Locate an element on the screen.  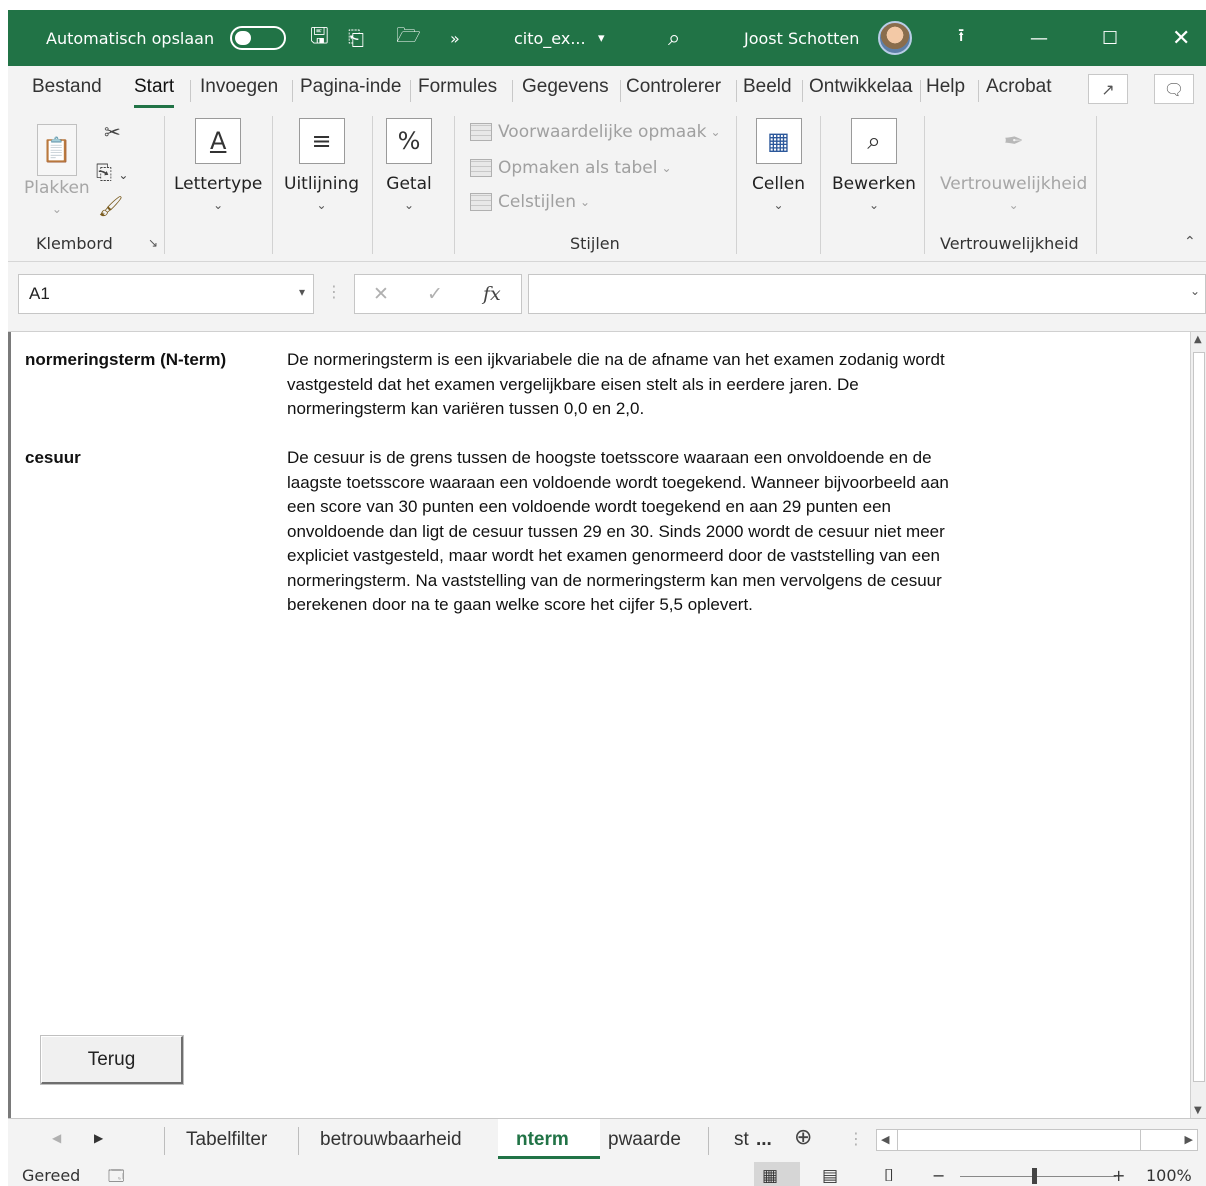
horizontal-scrollbar: ◀ ▶ is located at coordinates (1037, 1140).